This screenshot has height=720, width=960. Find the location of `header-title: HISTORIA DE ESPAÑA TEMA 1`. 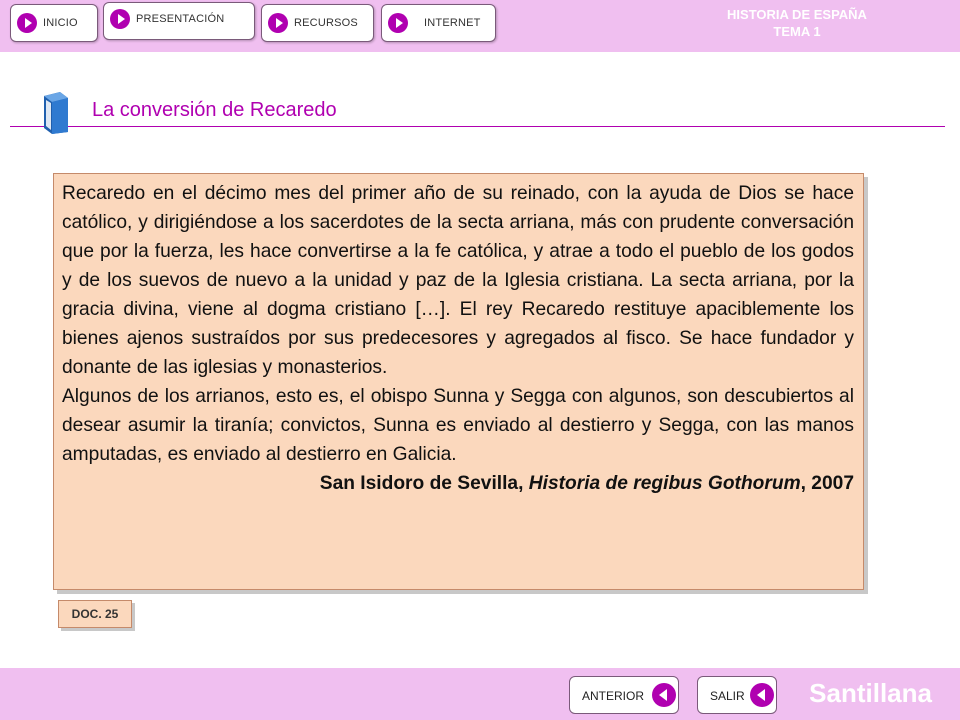

header-title: HISTORIA DE ESPAÑA TEMA 1 is located at coordinates (797, 23).